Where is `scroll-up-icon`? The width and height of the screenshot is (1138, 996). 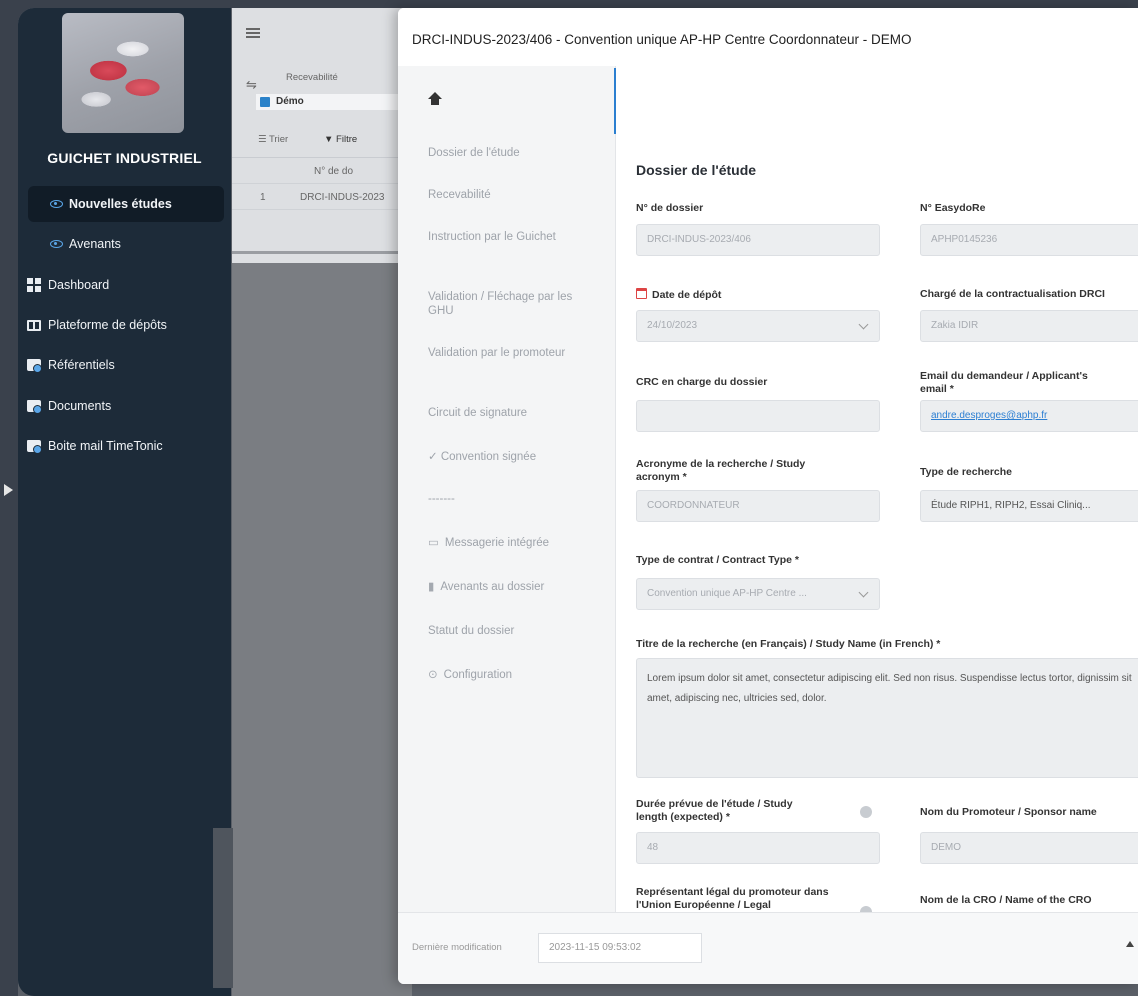
scroll-up-icon is located at coordinates (1130, 944).